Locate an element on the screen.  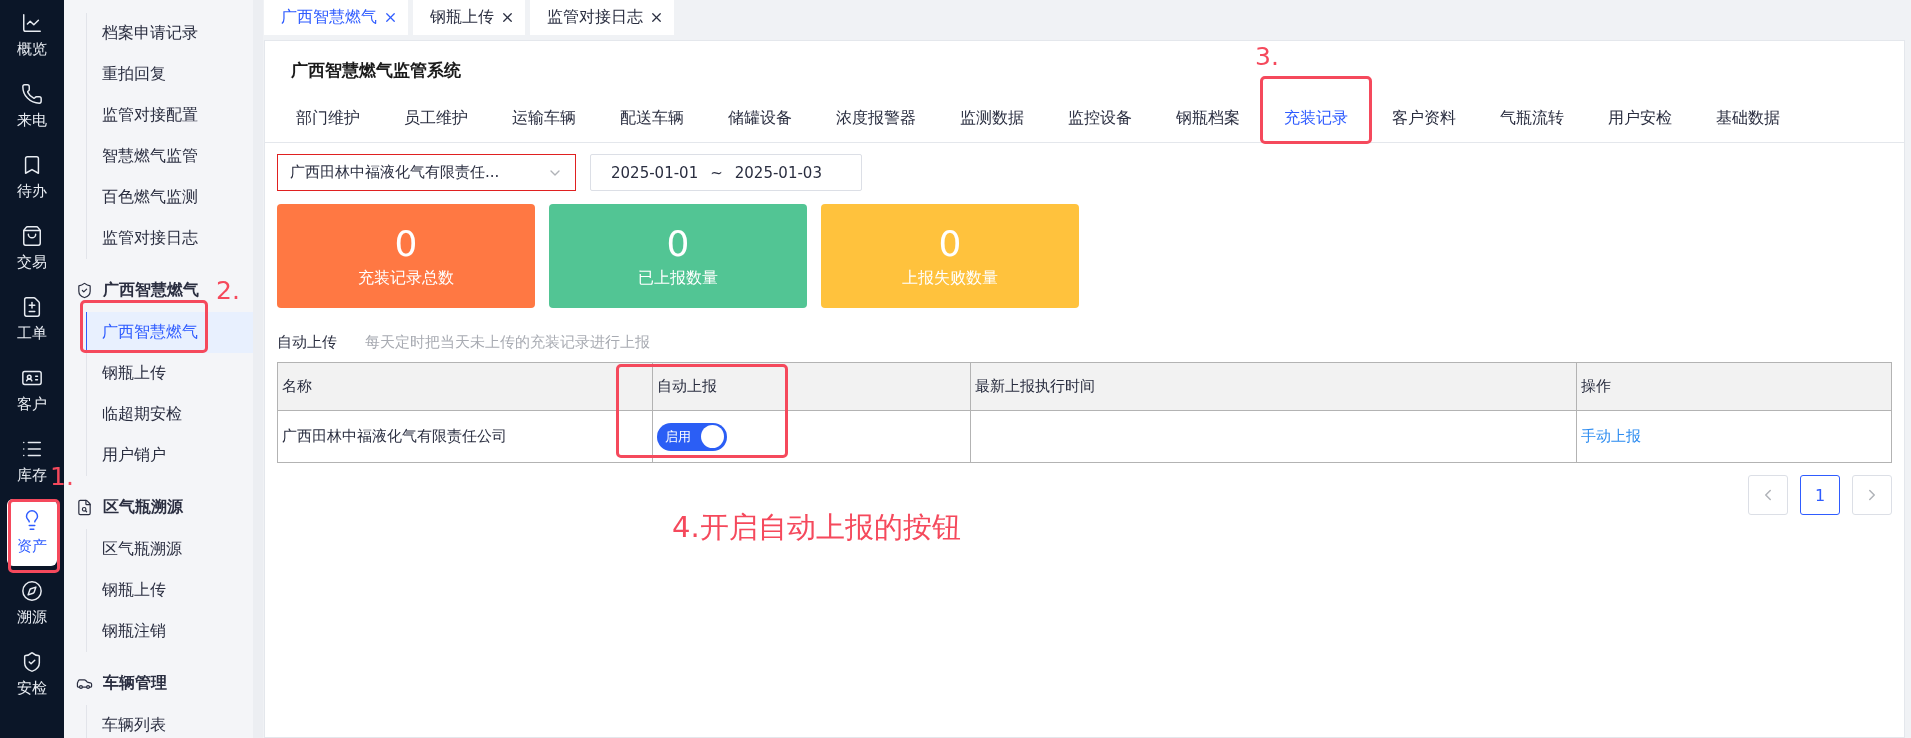
manual-report-link: 手动上报 is located at coordinates (1611, 436).